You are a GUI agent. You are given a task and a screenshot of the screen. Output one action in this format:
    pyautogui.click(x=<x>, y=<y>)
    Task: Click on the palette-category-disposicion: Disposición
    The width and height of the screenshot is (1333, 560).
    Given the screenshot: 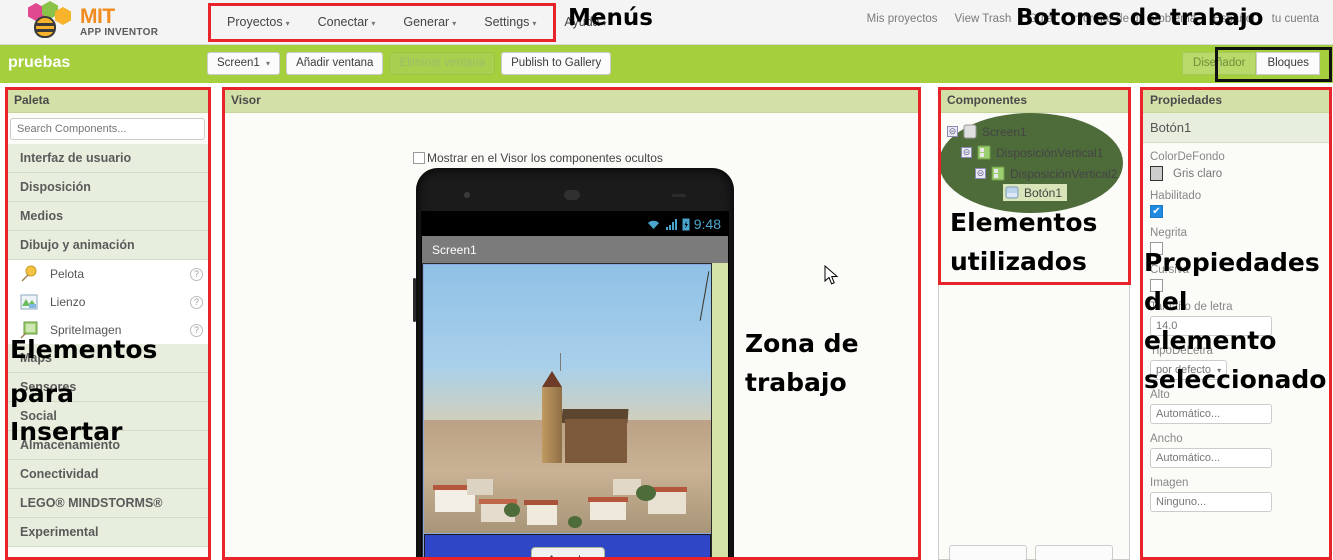 What is the action you would take?
    pyautogui.click(x=107, y=187)
    